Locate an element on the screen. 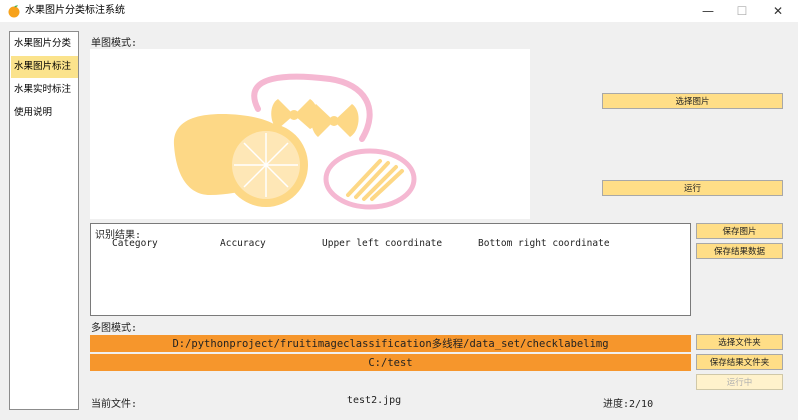  orange-fruit-icon is located at coordinates (14, 11).